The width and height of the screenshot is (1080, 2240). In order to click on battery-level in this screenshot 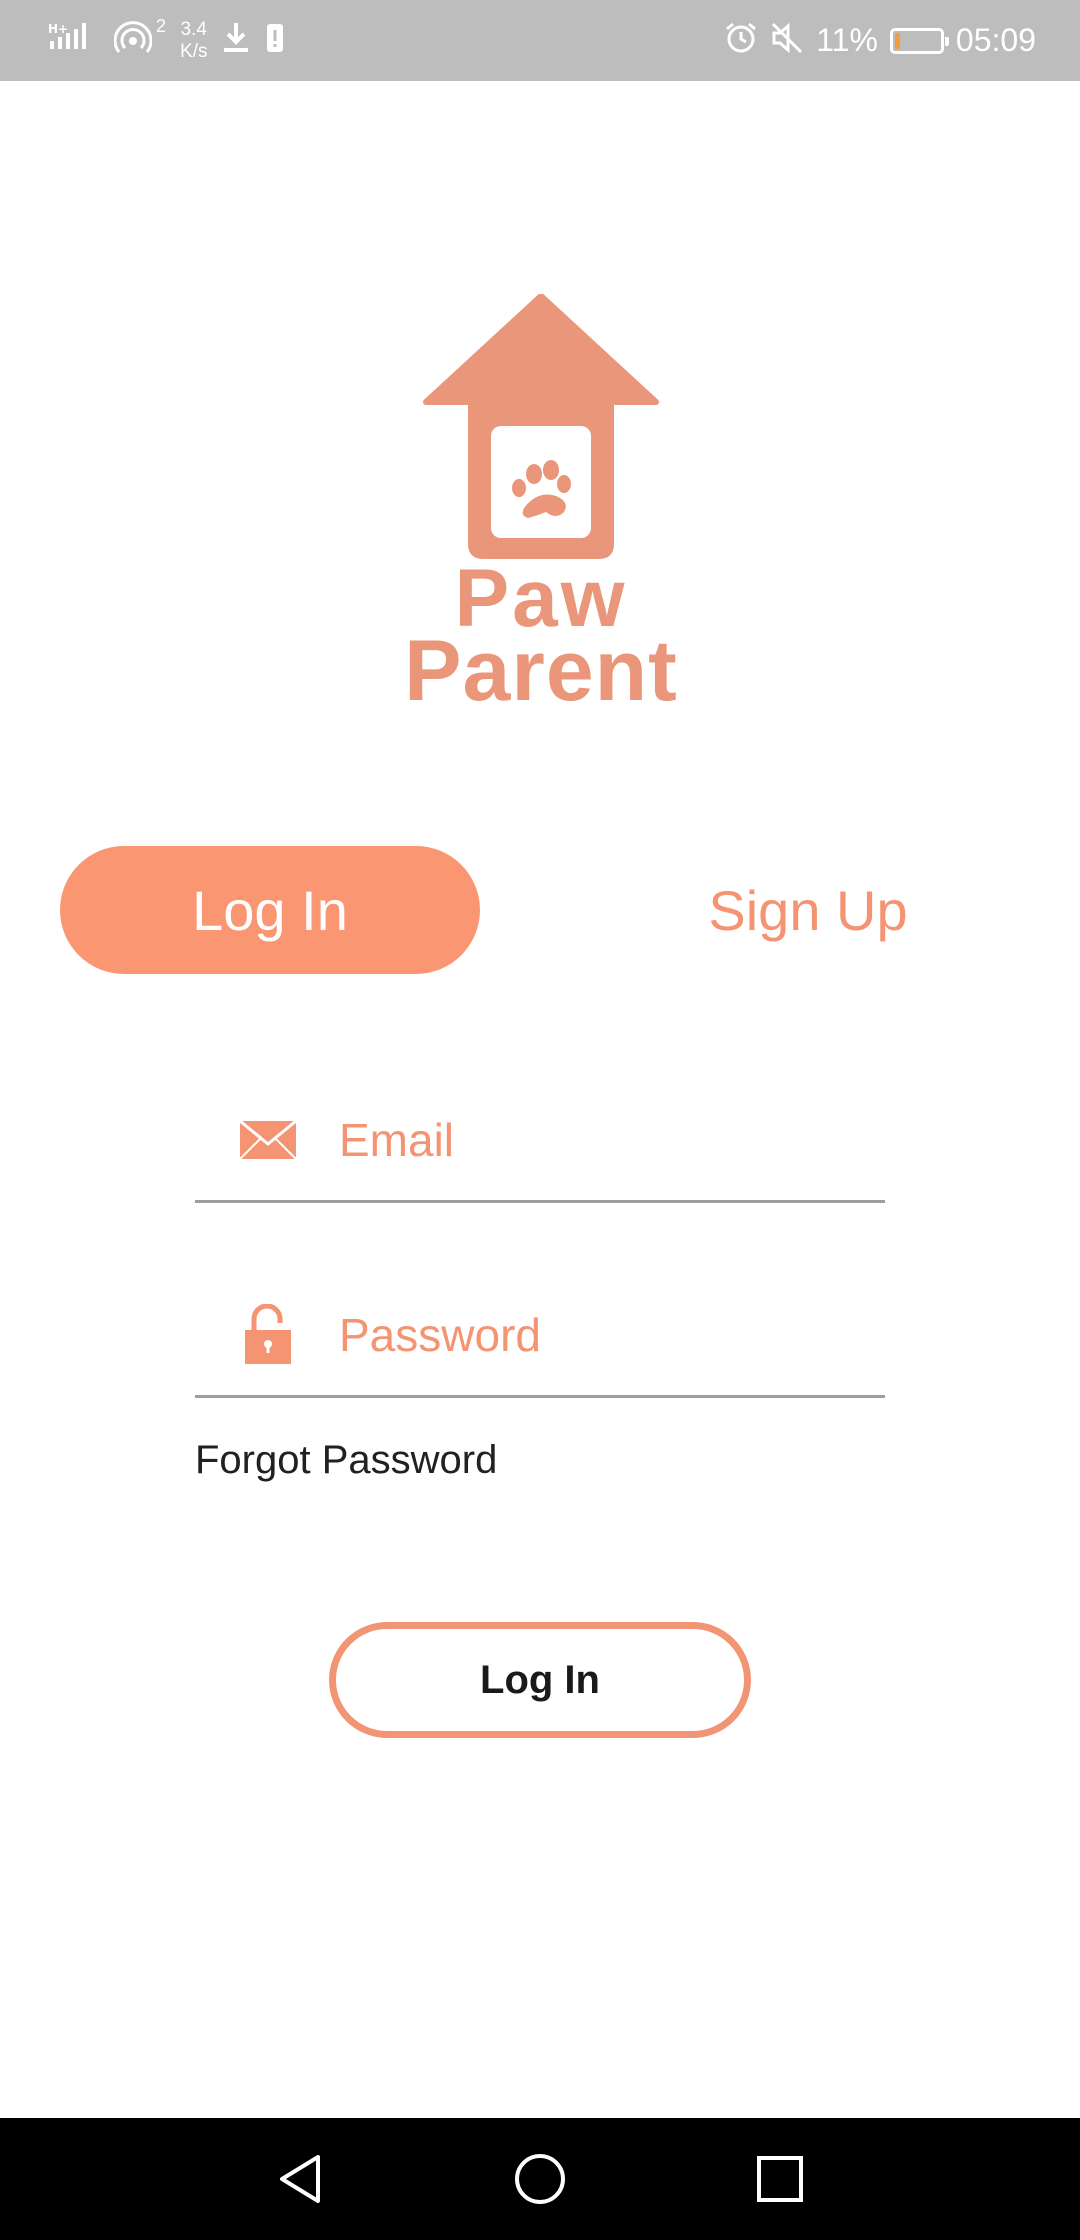, I will do `click(897, 40)`.